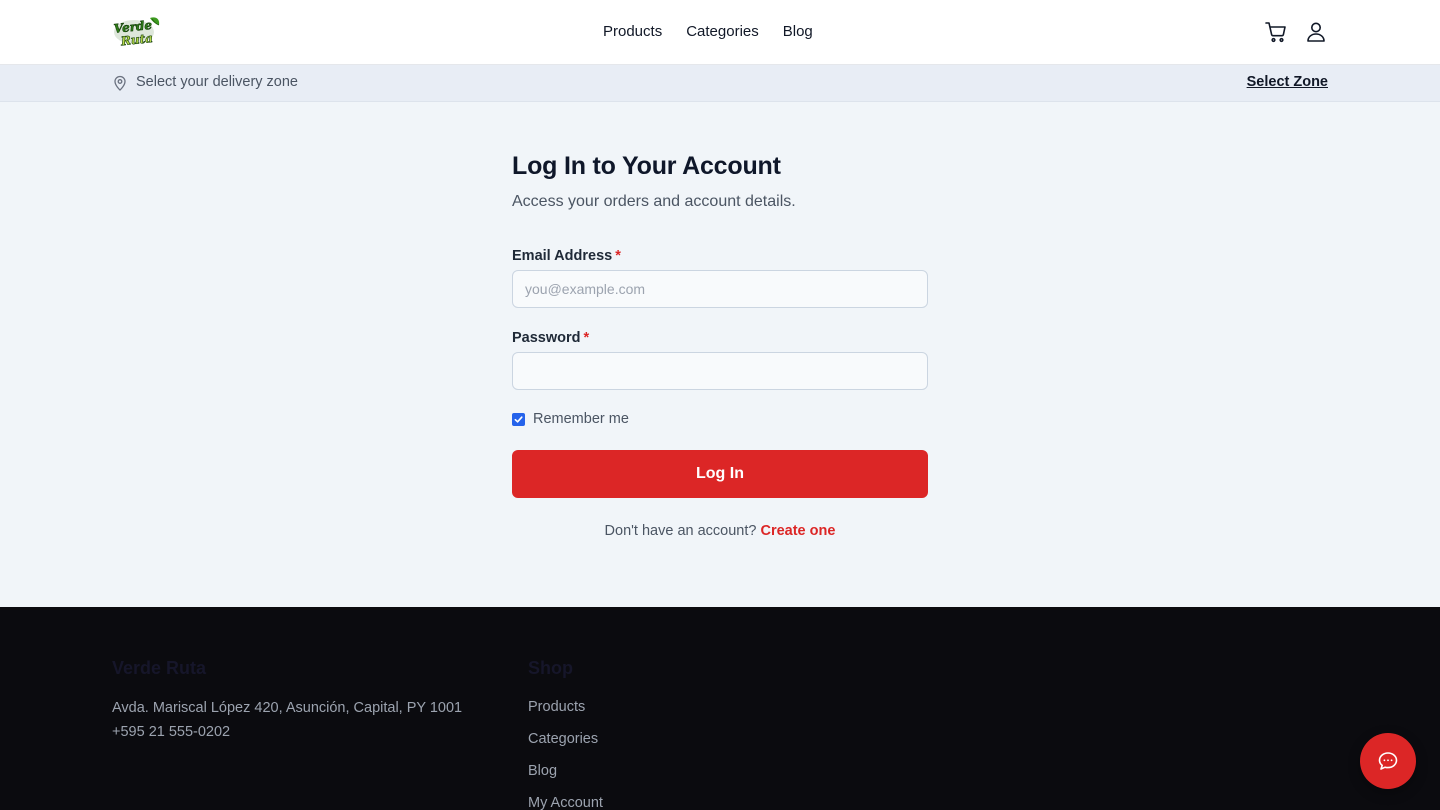 The height and width of the screenshot is (810, 1440). I want to click on create-account-link: Create one, so click(797, 531).